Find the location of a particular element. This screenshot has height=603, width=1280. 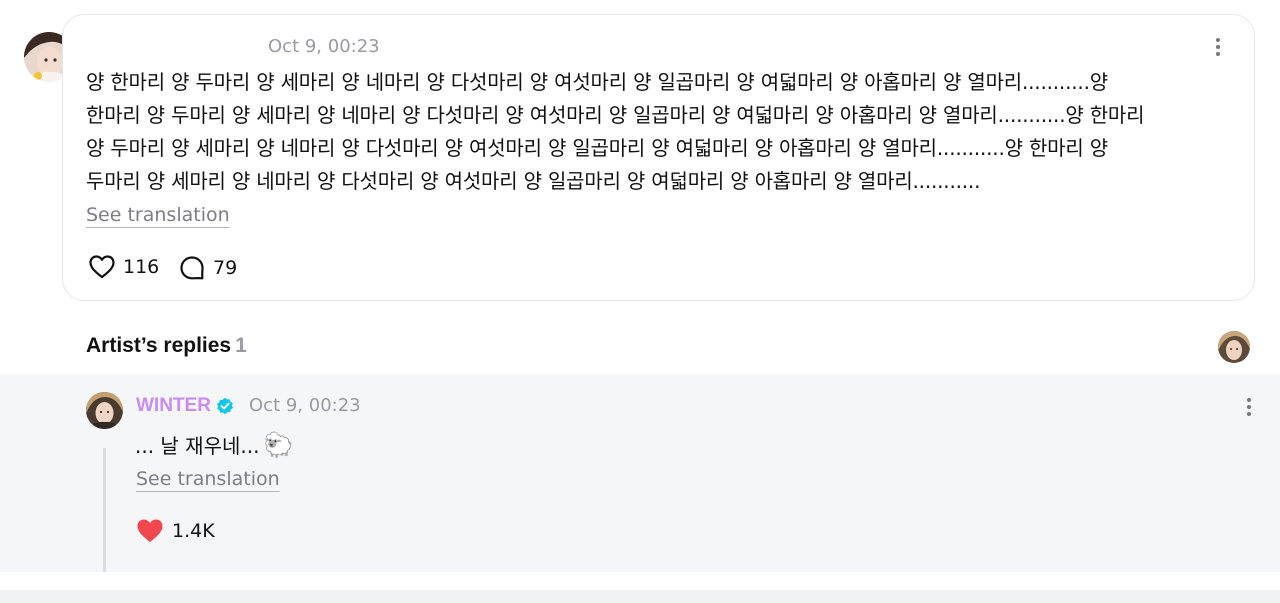

post-like-button: 116 is located at coordinates (124, 267).